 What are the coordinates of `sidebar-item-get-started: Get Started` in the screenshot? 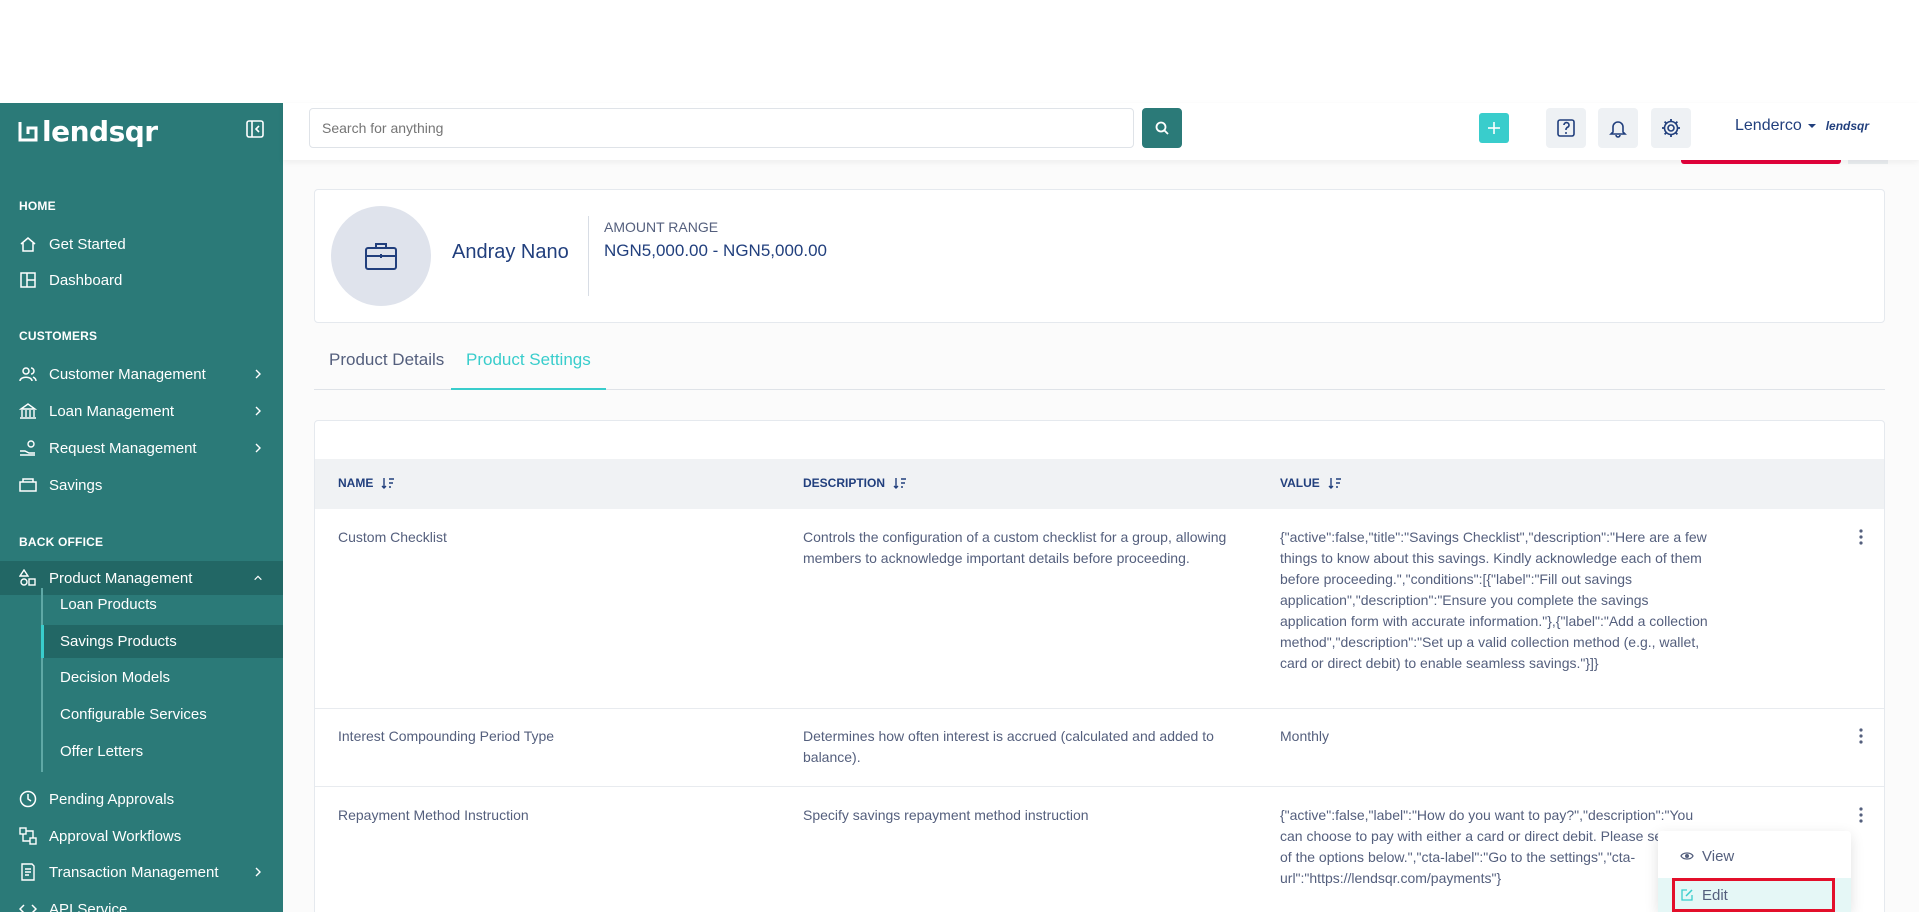 It's located at (141, 244).